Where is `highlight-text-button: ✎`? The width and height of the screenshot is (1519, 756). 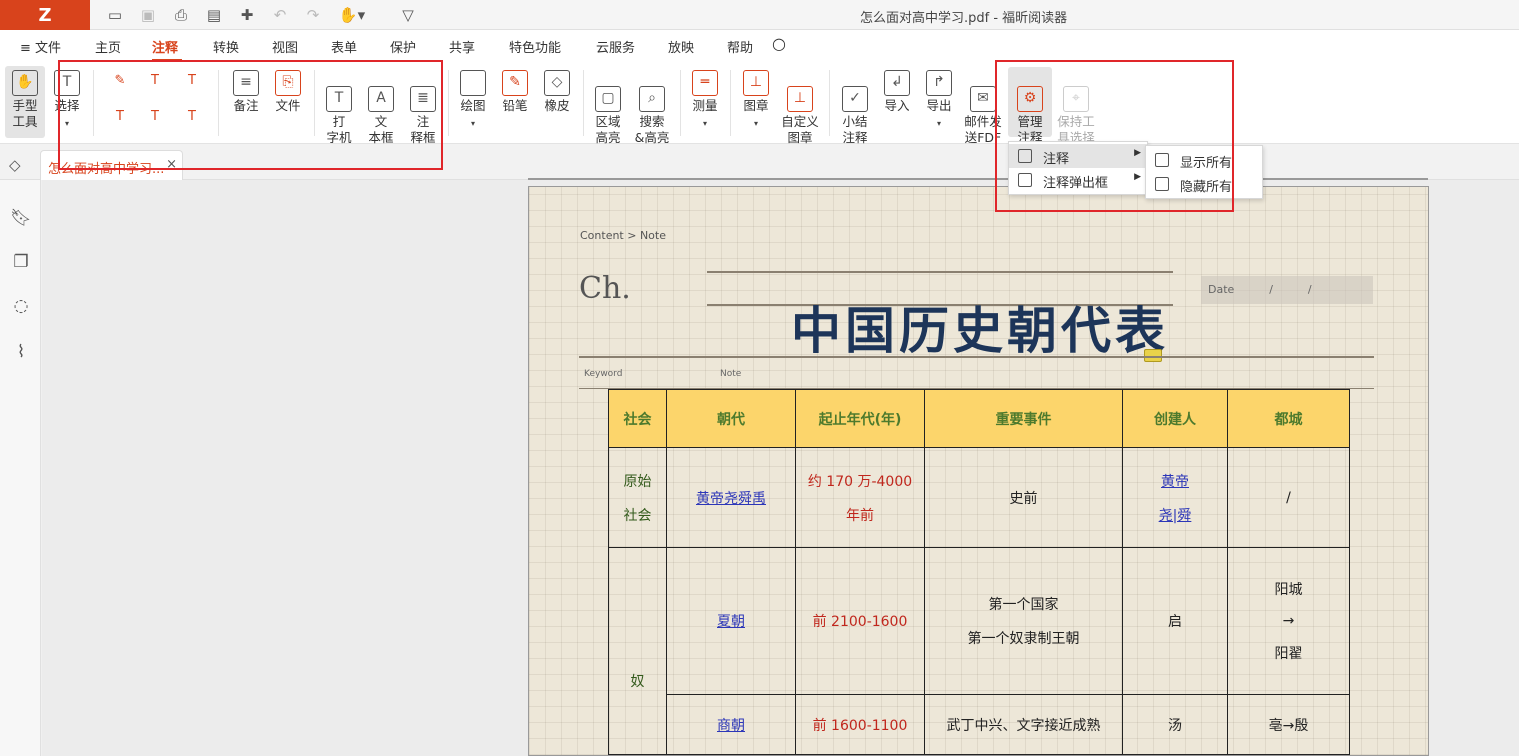 highlight-text-button: ✎ is located at coordinates (120, 83).